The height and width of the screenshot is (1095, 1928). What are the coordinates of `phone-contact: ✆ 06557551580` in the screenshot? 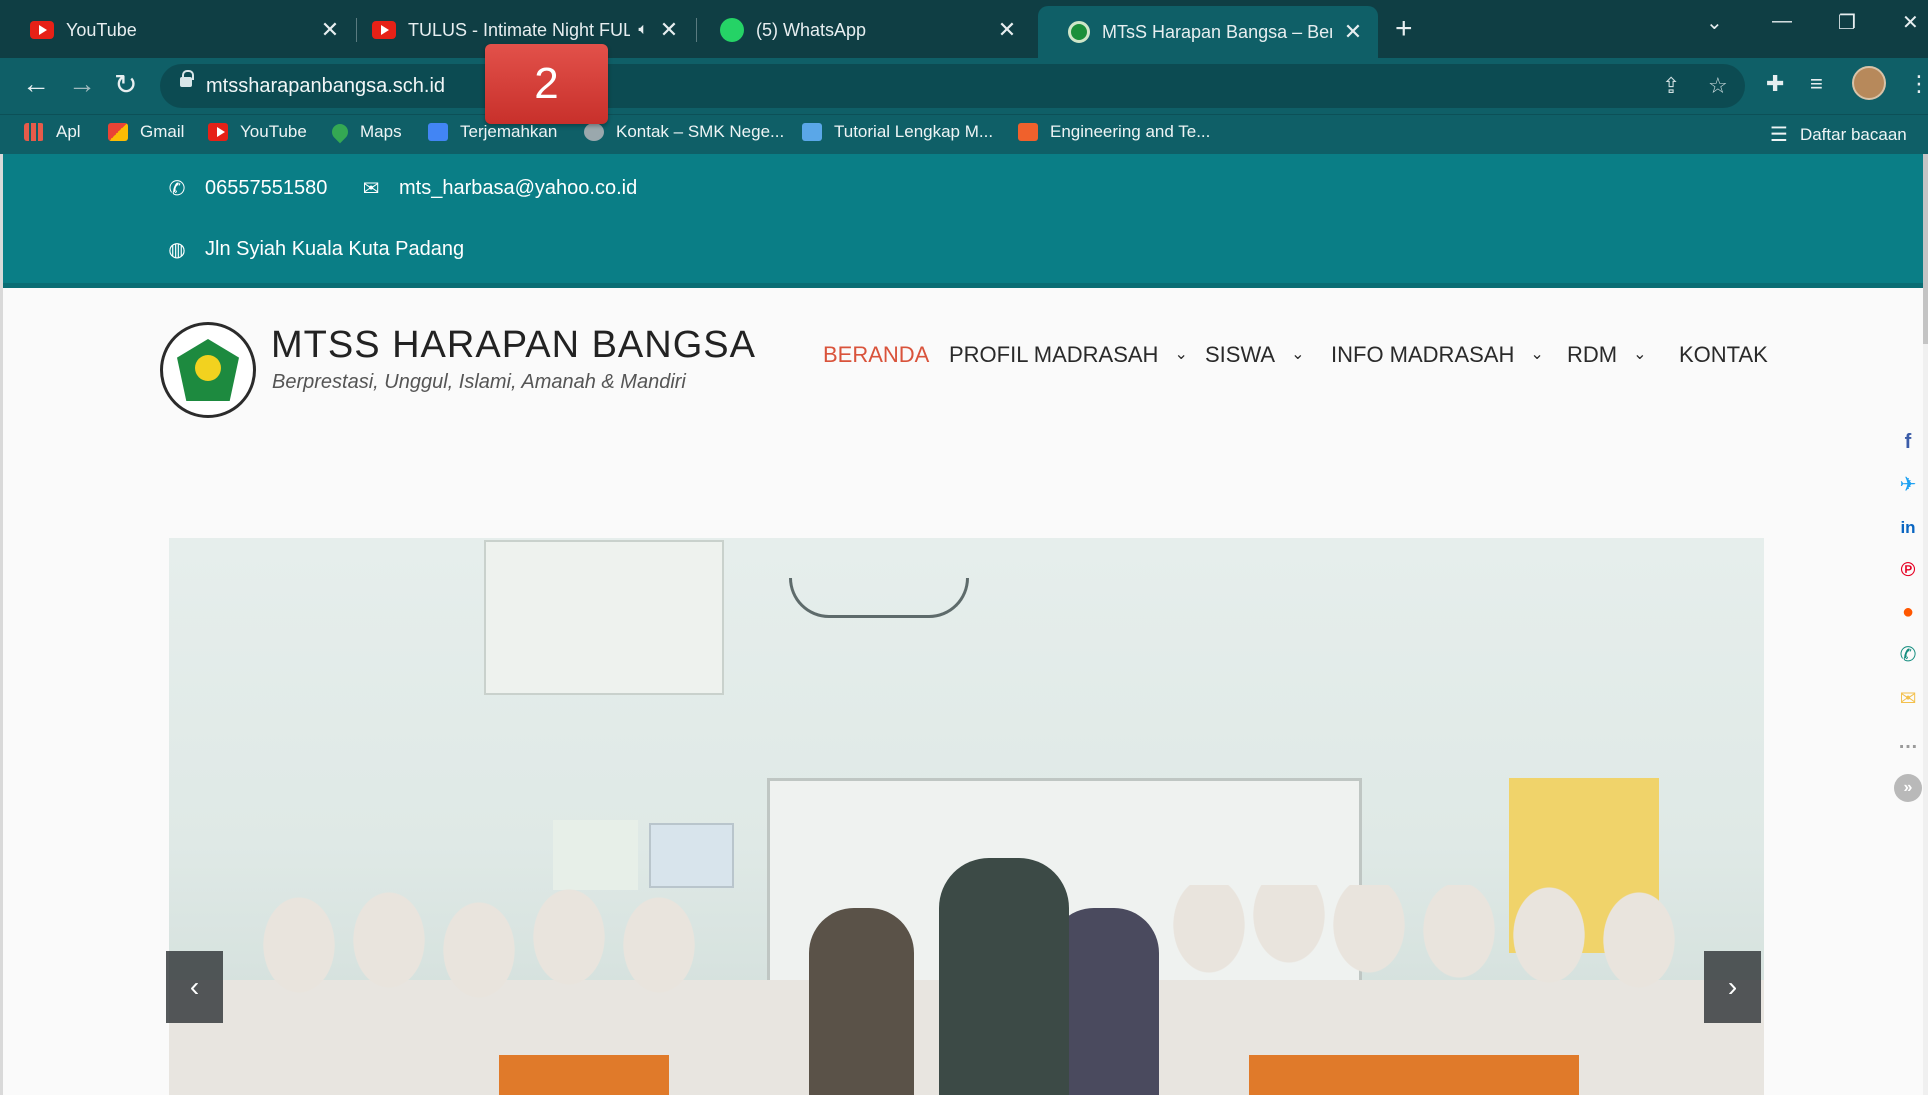 It's located at (246, 188).